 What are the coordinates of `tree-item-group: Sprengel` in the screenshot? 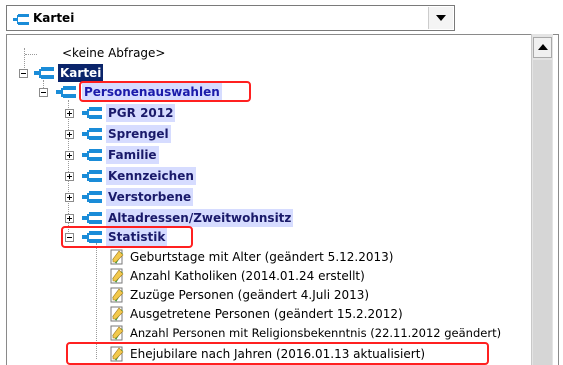 It's located at (162, 134).